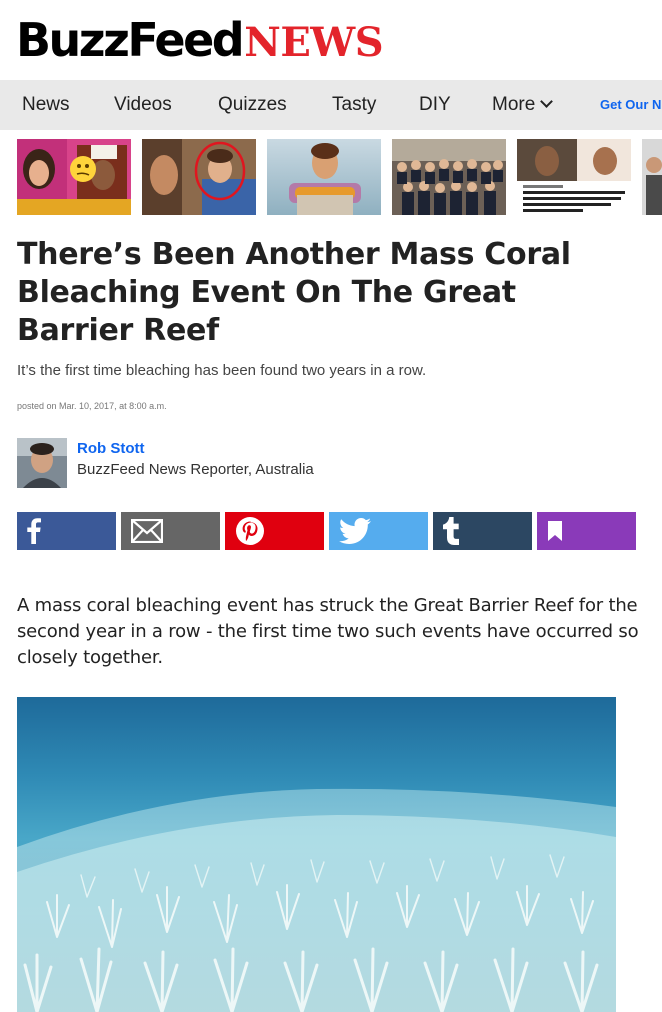 This screenshot has width=662, height=1012. What do you see at coordinates (378, 531) in the screenshot?
I see `share-twitter-button` at bounding box center [378, 531].